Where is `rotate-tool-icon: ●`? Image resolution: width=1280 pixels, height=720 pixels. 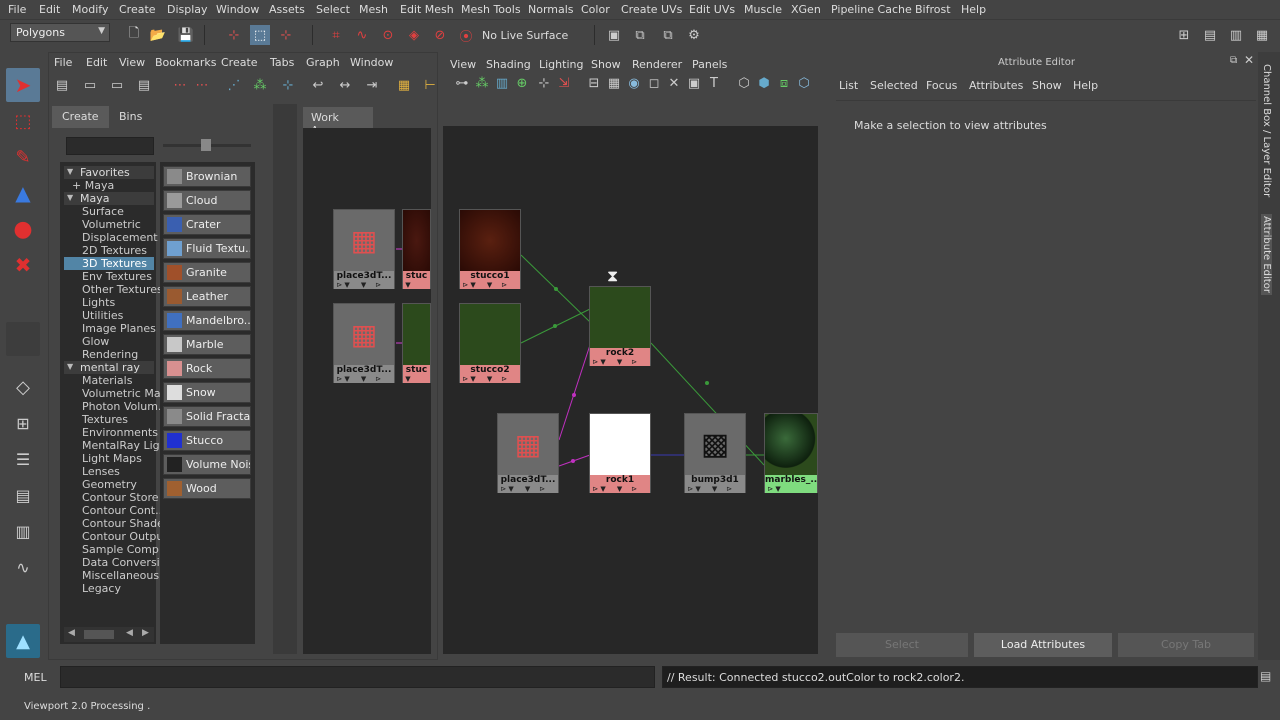
rotate-tool-icon: ● is located at coordinates (23, 229).